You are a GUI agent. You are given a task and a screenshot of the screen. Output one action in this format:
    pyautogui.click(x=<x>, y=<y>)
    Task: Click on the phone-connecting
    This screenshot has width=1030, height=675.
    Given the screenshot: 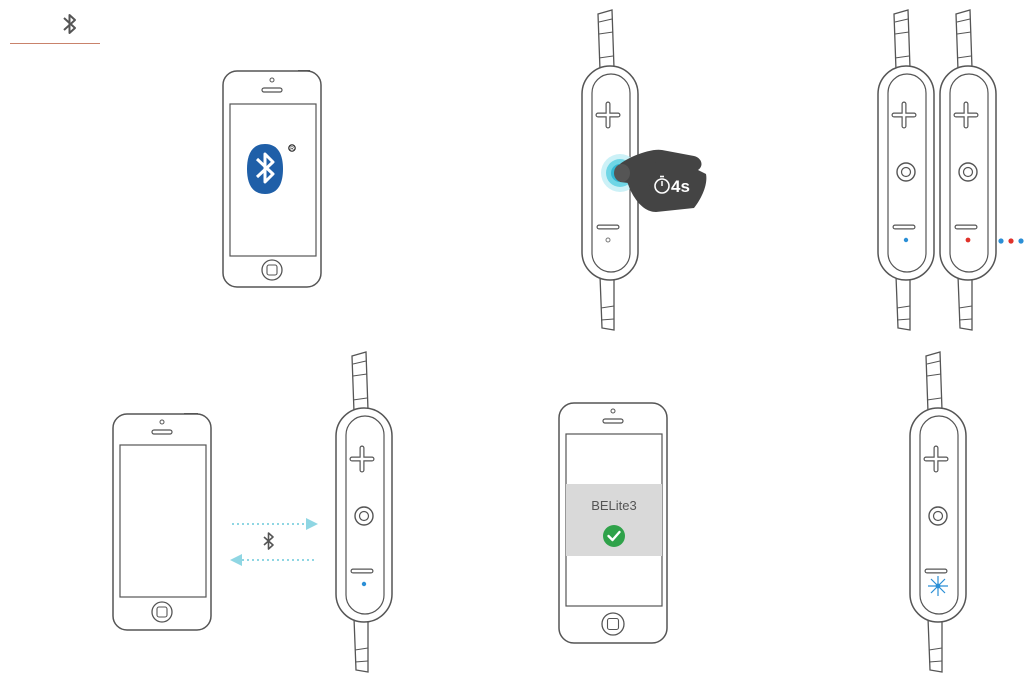 What is the action you would take?
    pyautogui.click(x=162, y=522)
    